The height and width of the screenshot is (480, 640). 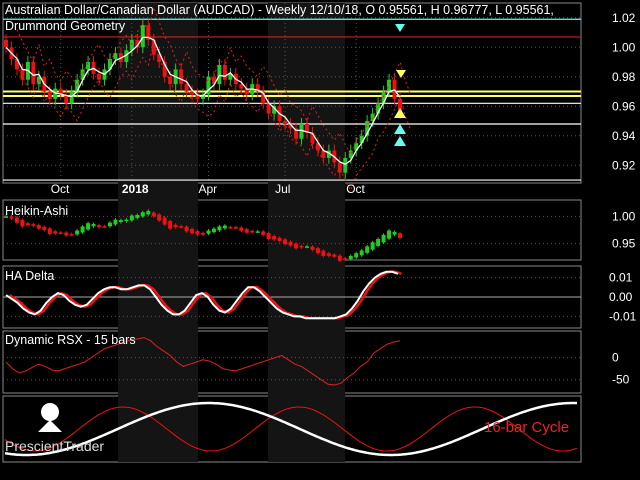 What do you see at coordinates (623, 316) in the screenshot?
I see `delta-tick-label: -0.01` at bounding box center [623, 316].